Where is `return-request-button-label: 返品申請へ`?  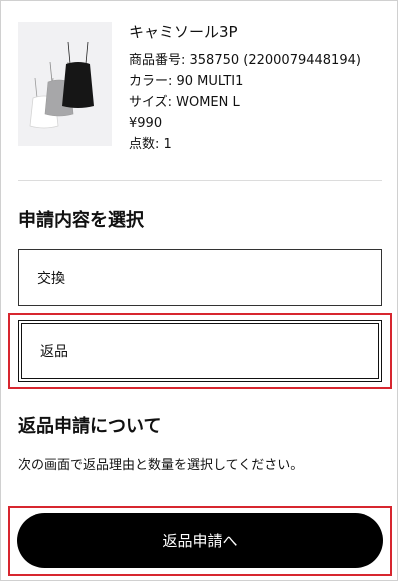
return-request-button-label: 返品申請へ is located at coordinates (200, 541).